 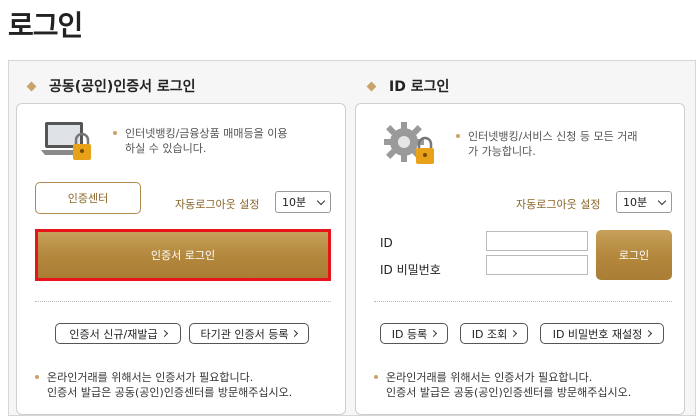 I want to click on other-cert-register-label: 타기관 인증서 등록, so click(x=244, y=334).